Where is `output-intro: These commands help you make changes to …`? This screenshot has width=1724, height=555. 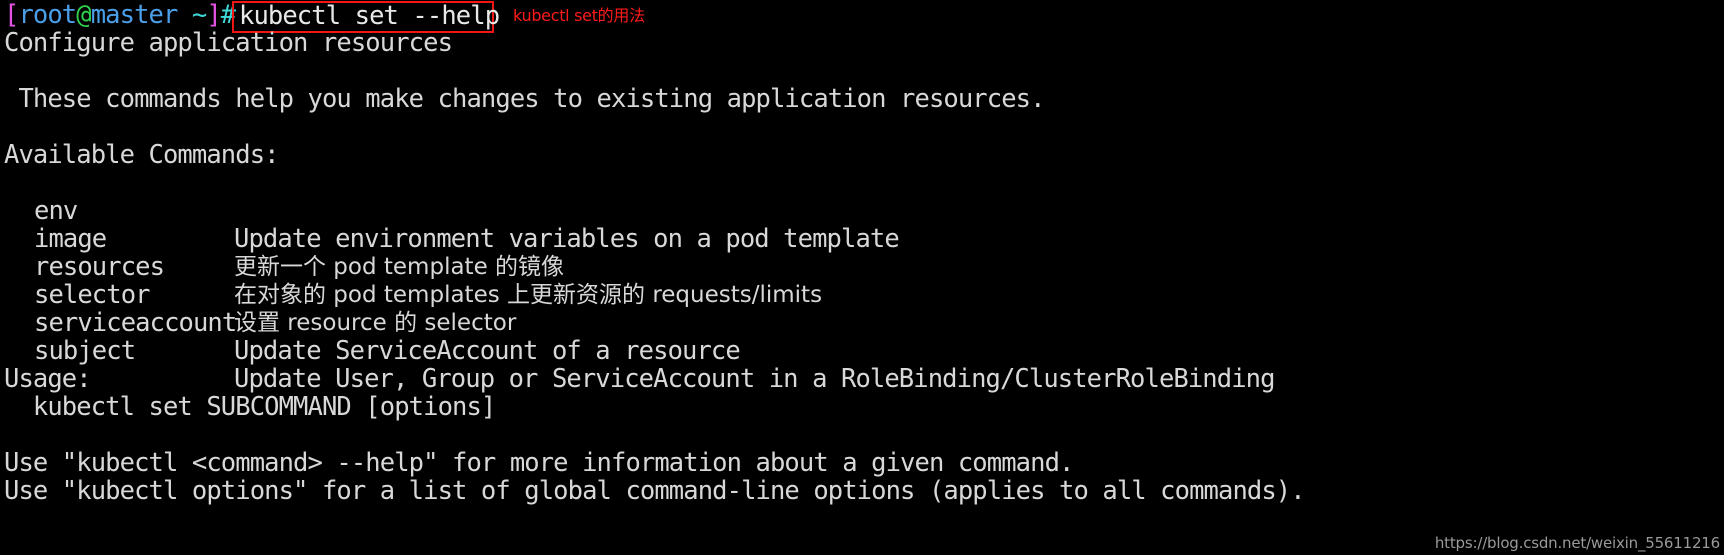
output-intro: These commands help you make changes to … is located at coordinates (524, 99).